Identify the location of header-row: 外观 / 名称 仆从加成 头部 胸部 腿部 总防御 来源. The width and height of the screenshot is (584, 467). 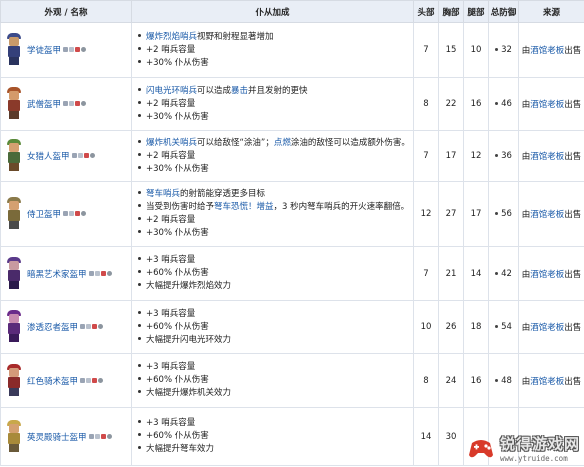
(292, 12).